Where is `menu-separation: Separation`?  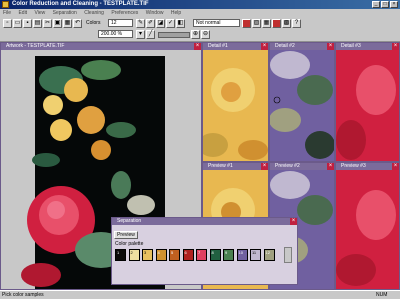 menu-separation: Separation is located at coordinates (65, 13).